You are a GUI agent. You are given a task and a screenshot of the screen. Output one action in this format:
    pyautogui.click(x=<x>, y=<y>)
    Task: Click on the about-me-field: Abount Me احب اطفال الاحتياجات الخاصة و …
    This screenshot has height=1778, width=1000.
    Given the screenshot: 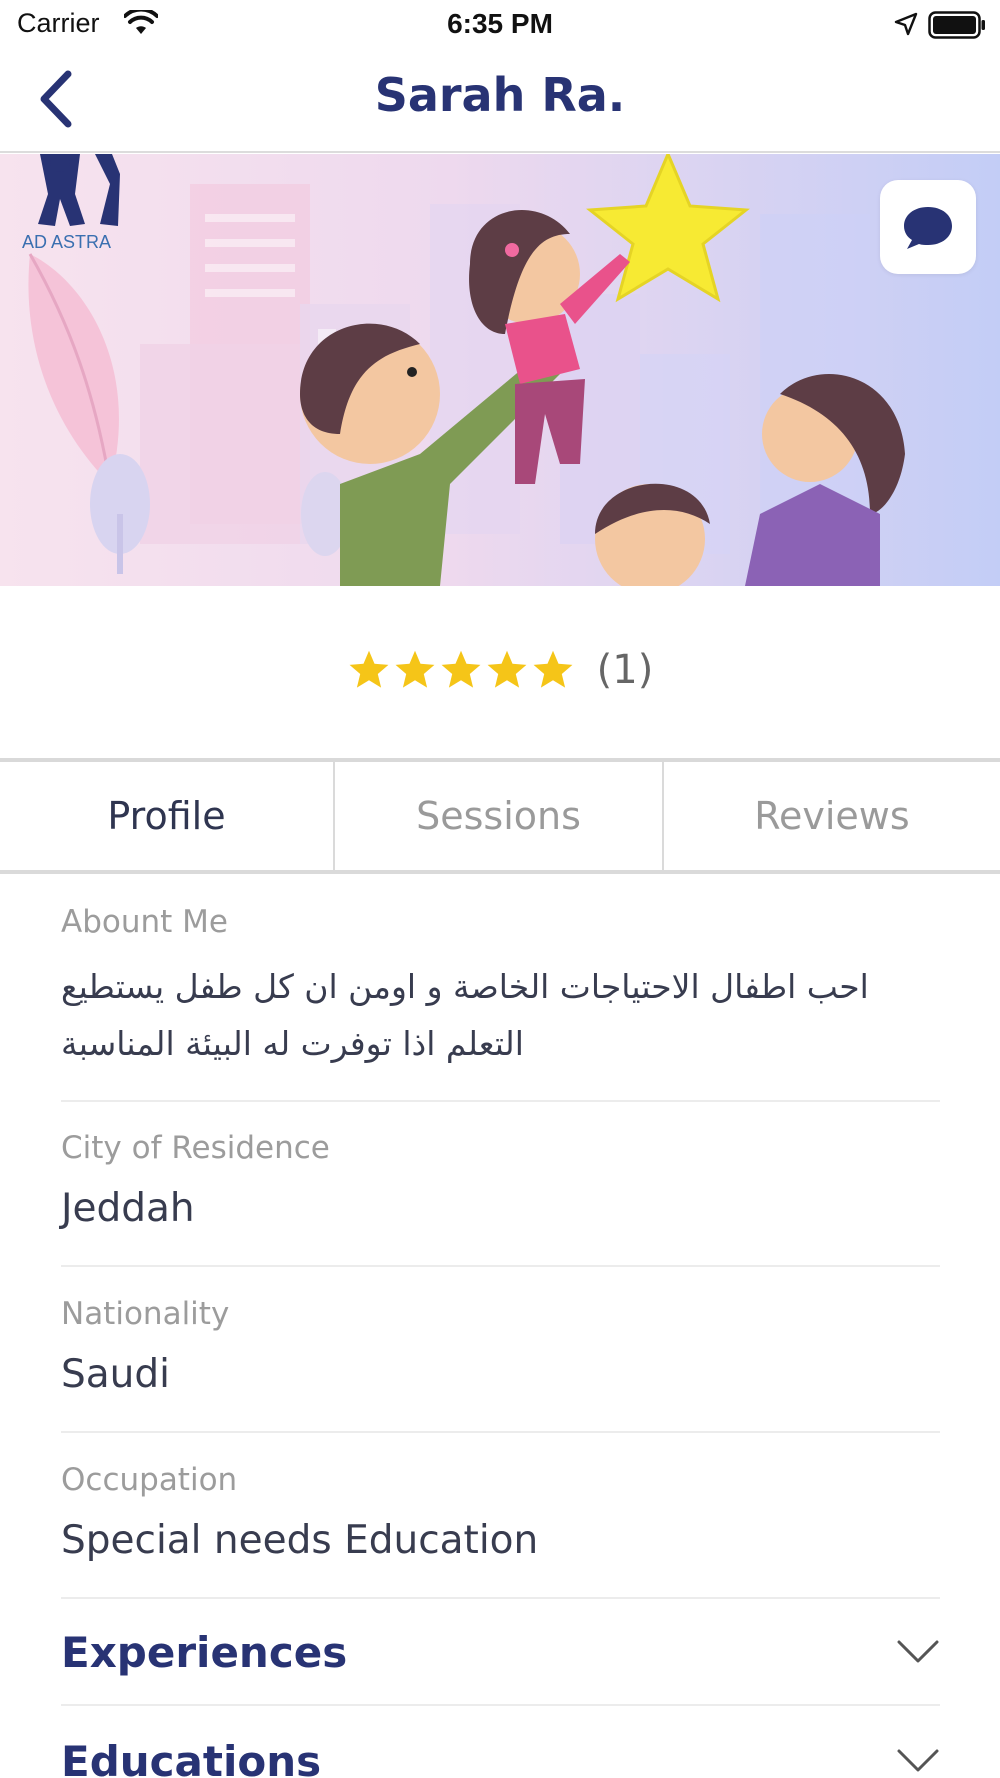 What is the action you would take?
    pyautogui.click(x=500, y=1003)
    